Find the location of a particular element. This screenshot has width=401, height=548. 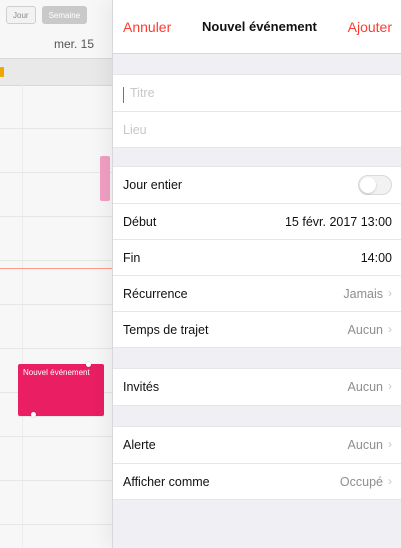

calendar-toolbar: Jour Semaine is located at coordinates (56, 15).